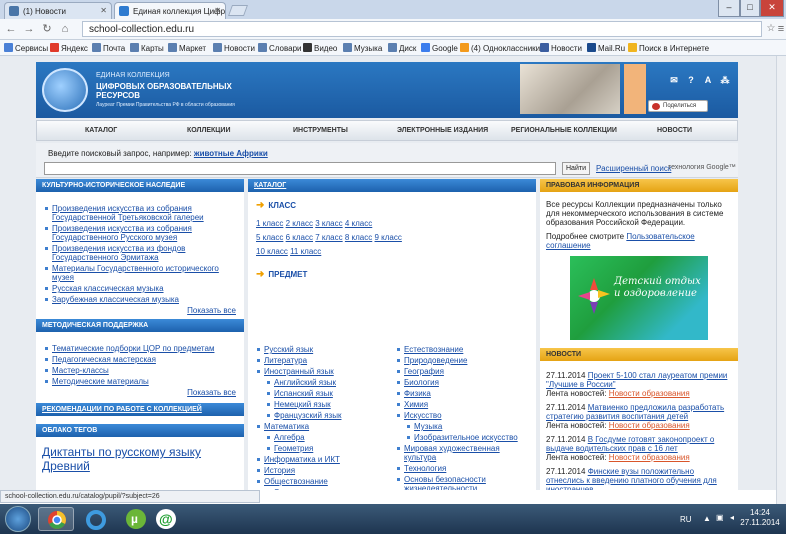 The image size is (786, 534). Describe the element at coordinates (708, 80) in the screenshot. I see `font-size-icon: A` at that location.